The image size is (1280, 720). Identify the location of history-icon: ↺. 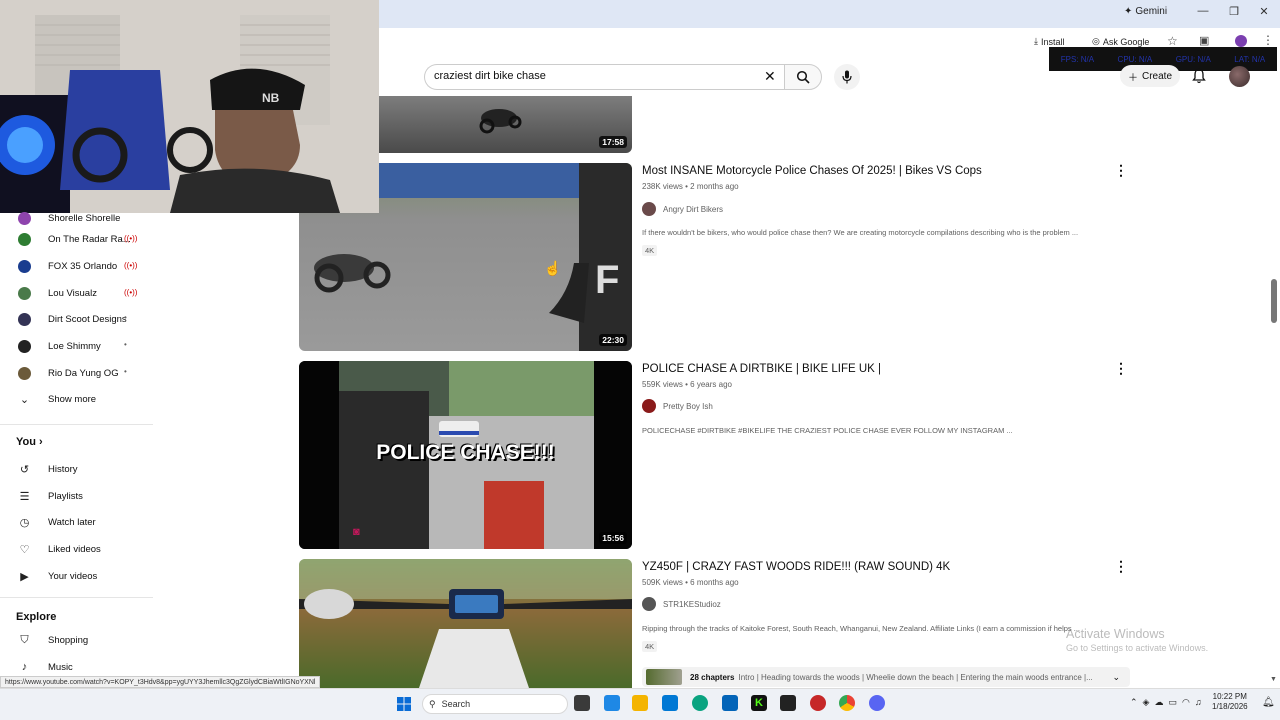
(24, 469).